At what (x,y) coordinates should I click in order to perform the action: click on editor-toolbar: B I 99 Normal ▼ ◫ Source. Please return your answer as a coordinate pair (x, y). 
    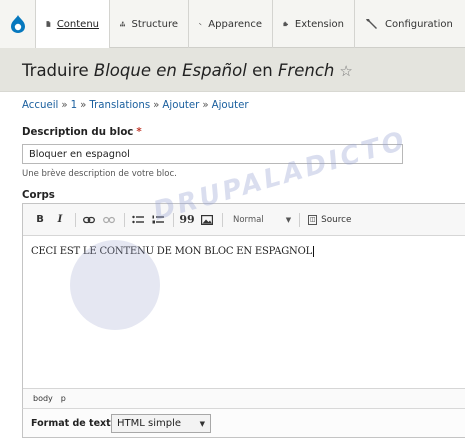
    Looking at the image, I should click on (244, 220).